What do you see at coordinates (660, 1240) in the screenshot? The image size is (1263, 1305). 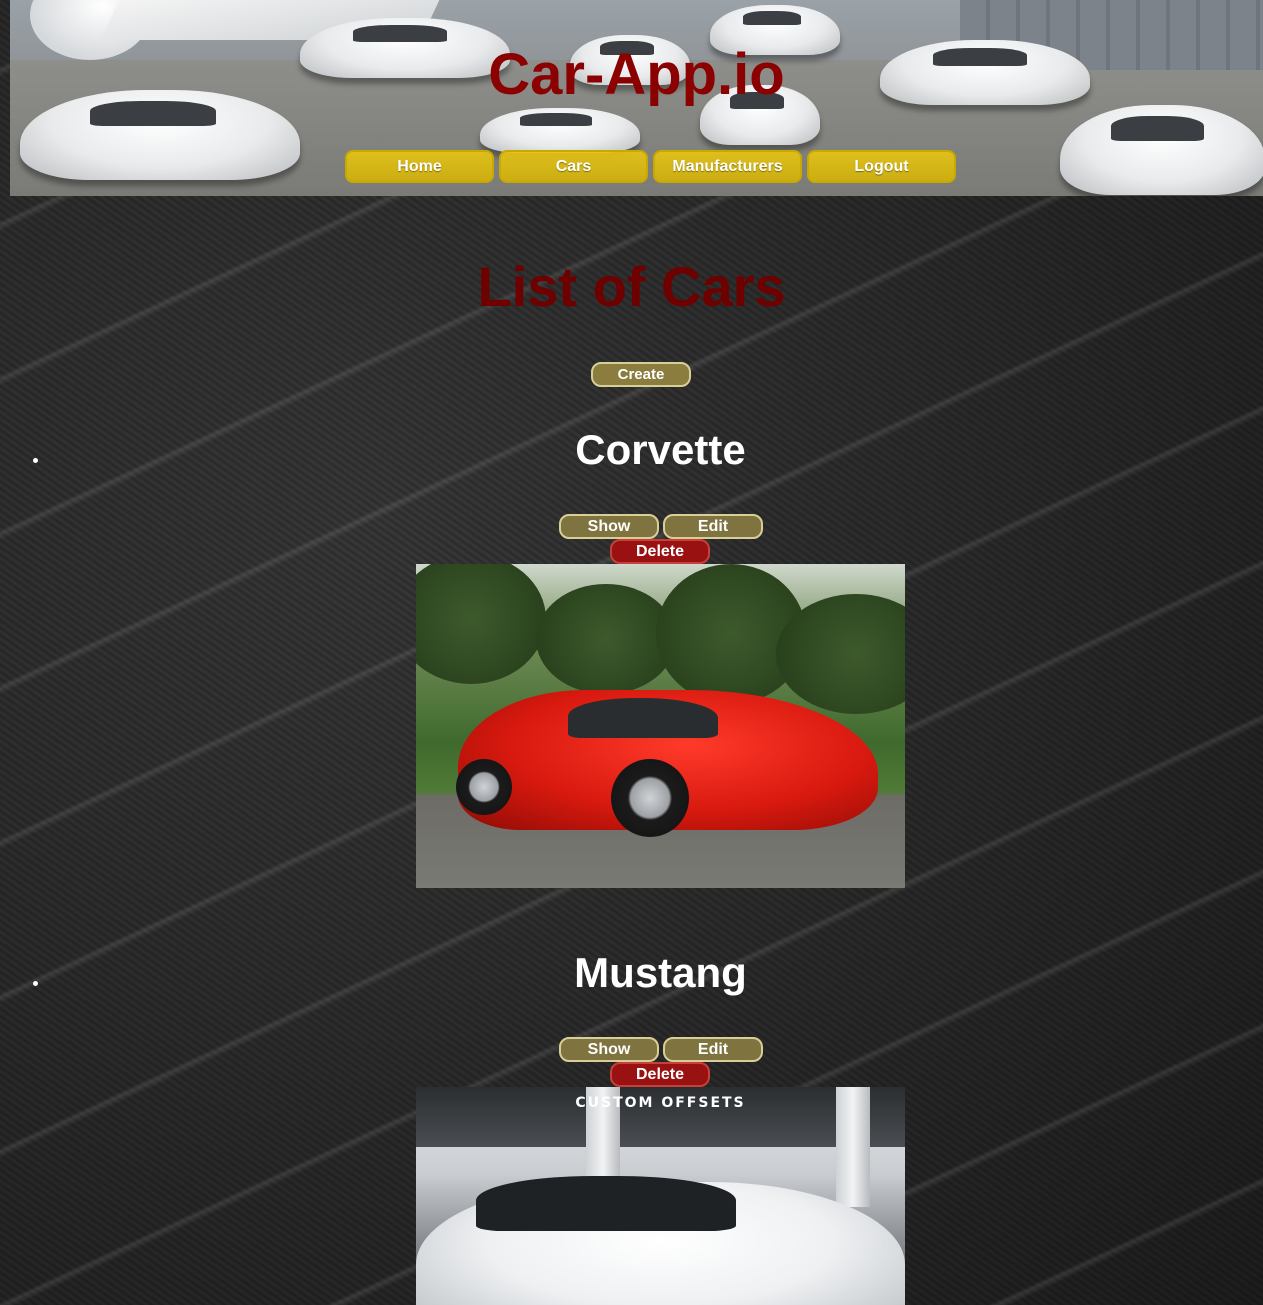 I see `mustang-image-part` at bounding box center [660, 1240].